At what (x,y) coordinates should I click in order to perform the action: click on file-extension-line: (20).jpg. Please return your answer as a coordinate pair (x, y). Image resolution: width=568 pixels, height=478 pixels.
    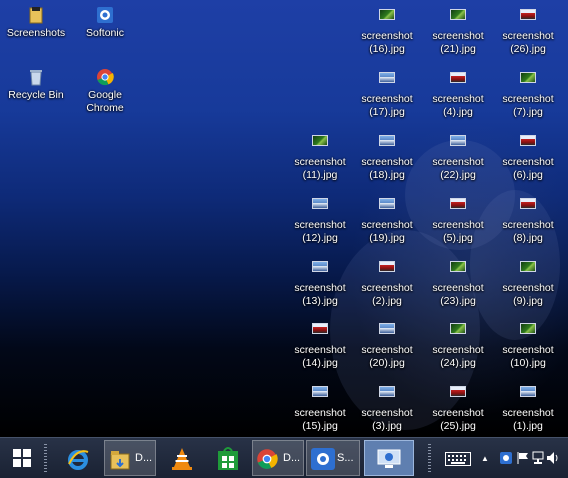
    Looking at the image, I should click on (387, 362).